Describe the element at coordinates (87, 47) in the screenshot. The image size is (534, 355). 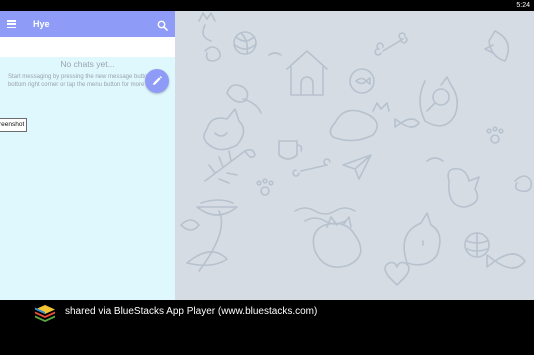
I see `search-field` at that location.